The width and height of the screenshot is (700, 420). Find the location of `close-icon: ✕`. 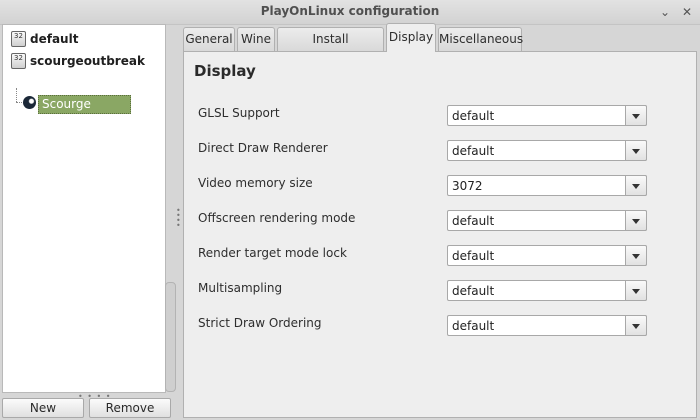

close-icon: ✕ is located at coordinates (687, 12).